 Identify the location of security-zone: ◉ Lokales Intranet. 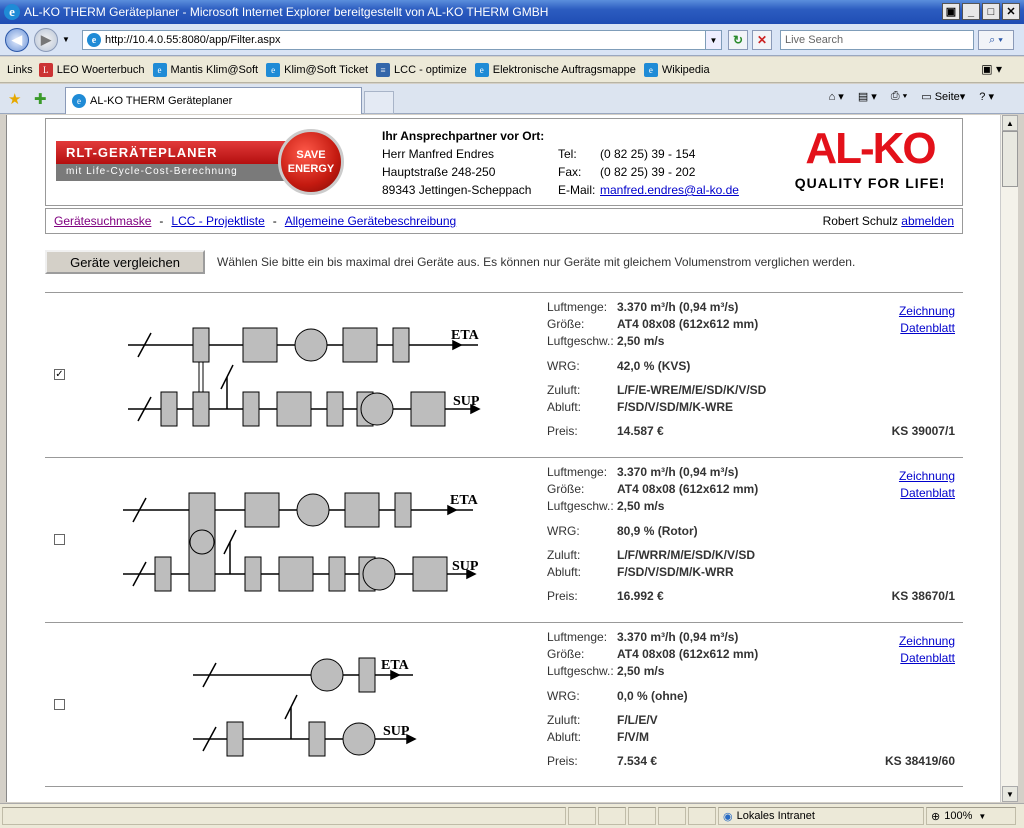
(821, 816).